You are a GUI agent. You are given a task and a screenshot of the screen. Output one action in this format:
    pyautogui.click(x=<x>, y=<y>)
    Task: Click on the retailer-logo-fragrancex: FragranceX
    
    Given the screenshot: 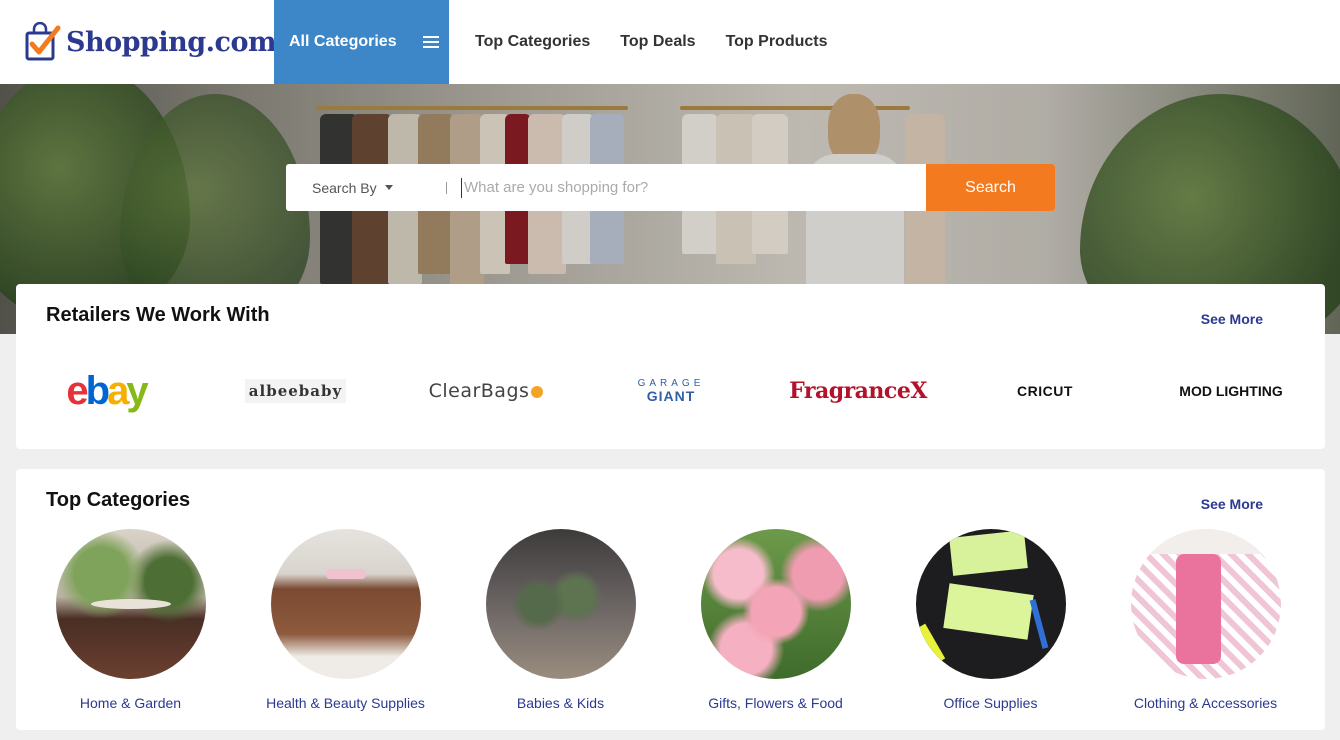 What is the action you would take?
    pyautogui.click(x=858, y=391)
    